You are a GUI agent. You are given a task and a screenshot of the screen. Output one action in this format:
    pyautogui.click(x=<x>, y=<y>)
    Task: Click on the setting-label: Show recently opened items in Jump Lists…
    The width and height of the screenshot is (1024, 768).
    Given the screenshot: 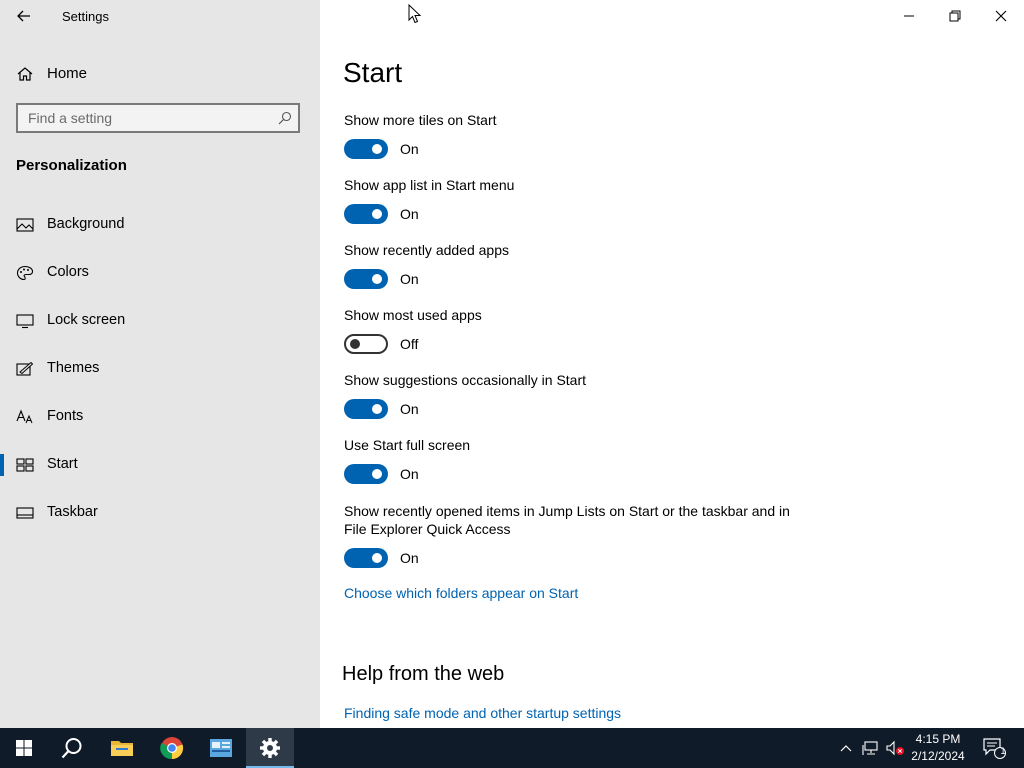 What is the action you would take?
    pyautogui.click(x=567, y=520)
    